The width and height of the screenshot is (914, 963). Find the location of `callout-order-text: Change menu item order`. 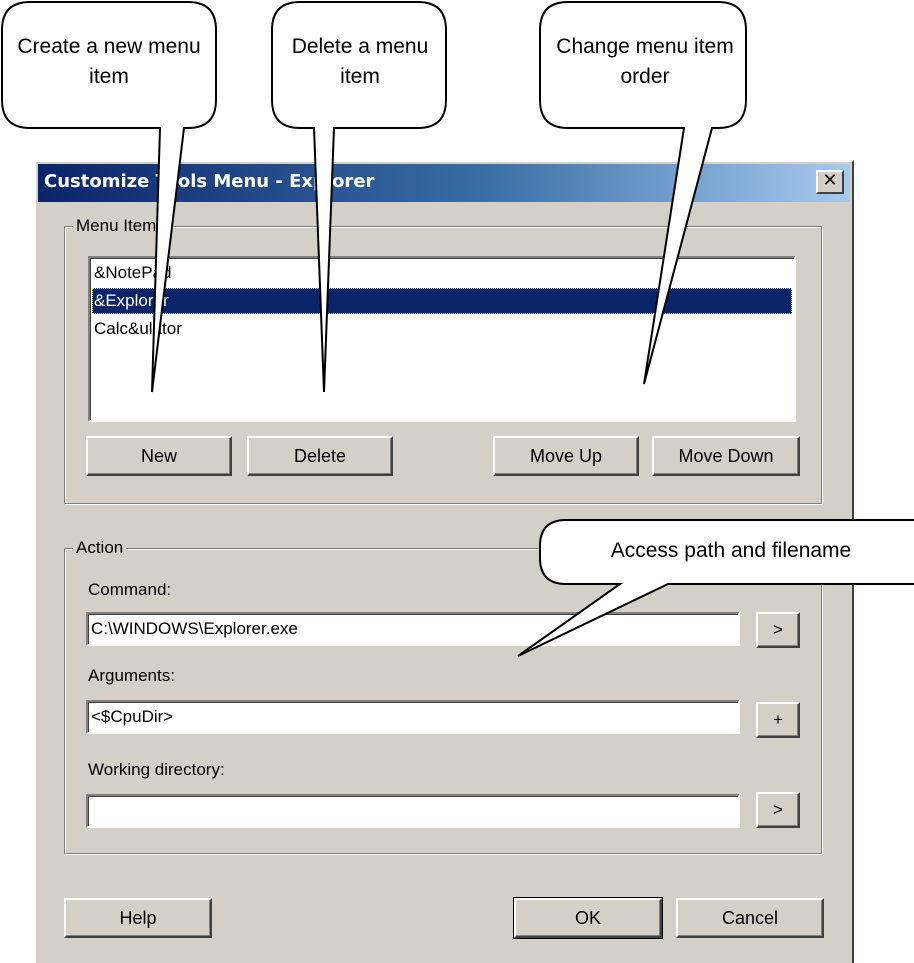

callout-order-text: Change menu item order is located at coordinates (645, 61).